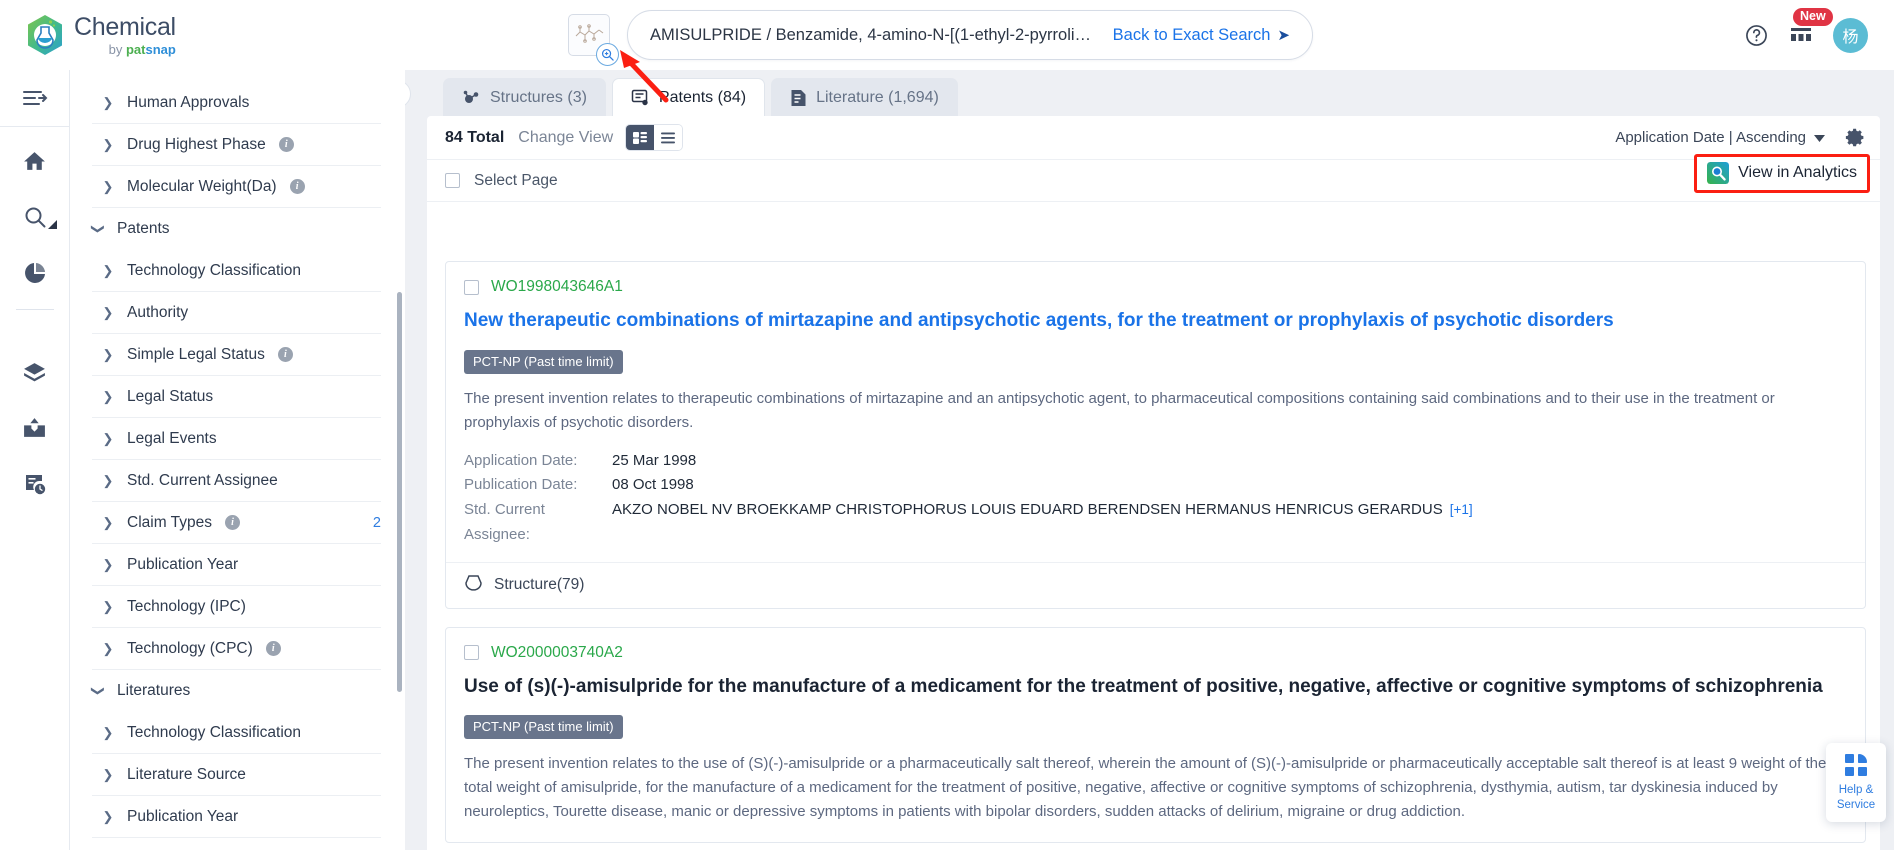 The image size is (1894, 850). What do you see at coordinates (399, 492) in the screenshot?
I see `sidebar-scrollbar` at bounding box center [399, 492].